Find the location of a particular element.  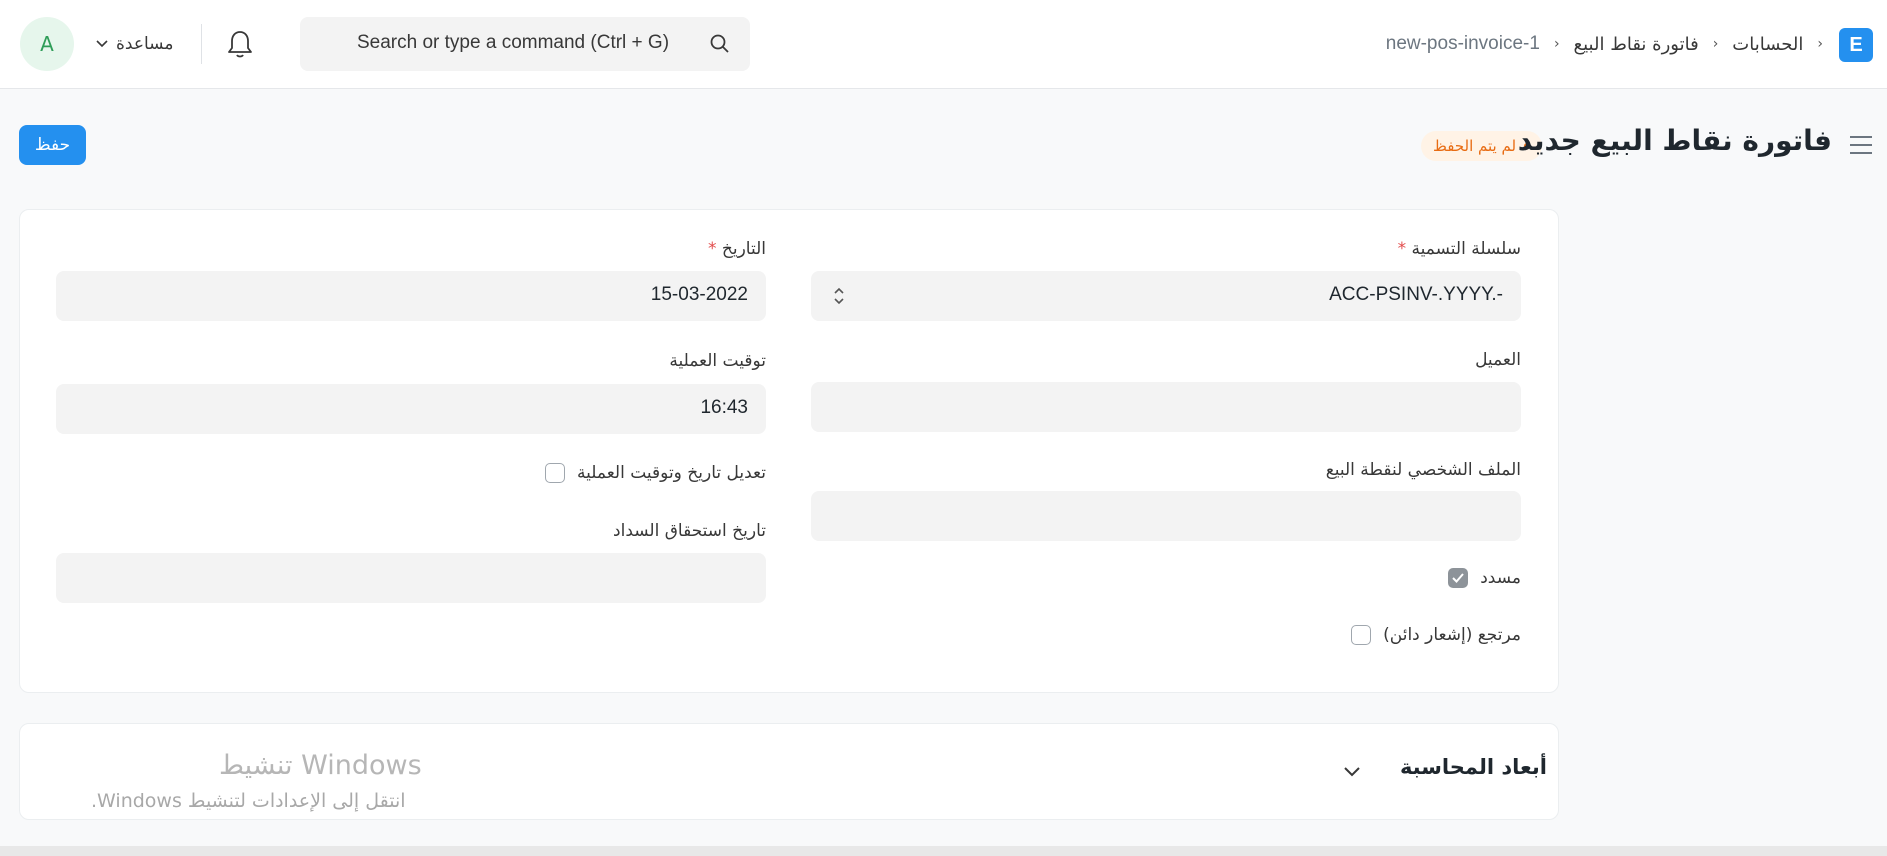

breadcrumb-accounts: الحسابات is located at coordinates (1767, 44).